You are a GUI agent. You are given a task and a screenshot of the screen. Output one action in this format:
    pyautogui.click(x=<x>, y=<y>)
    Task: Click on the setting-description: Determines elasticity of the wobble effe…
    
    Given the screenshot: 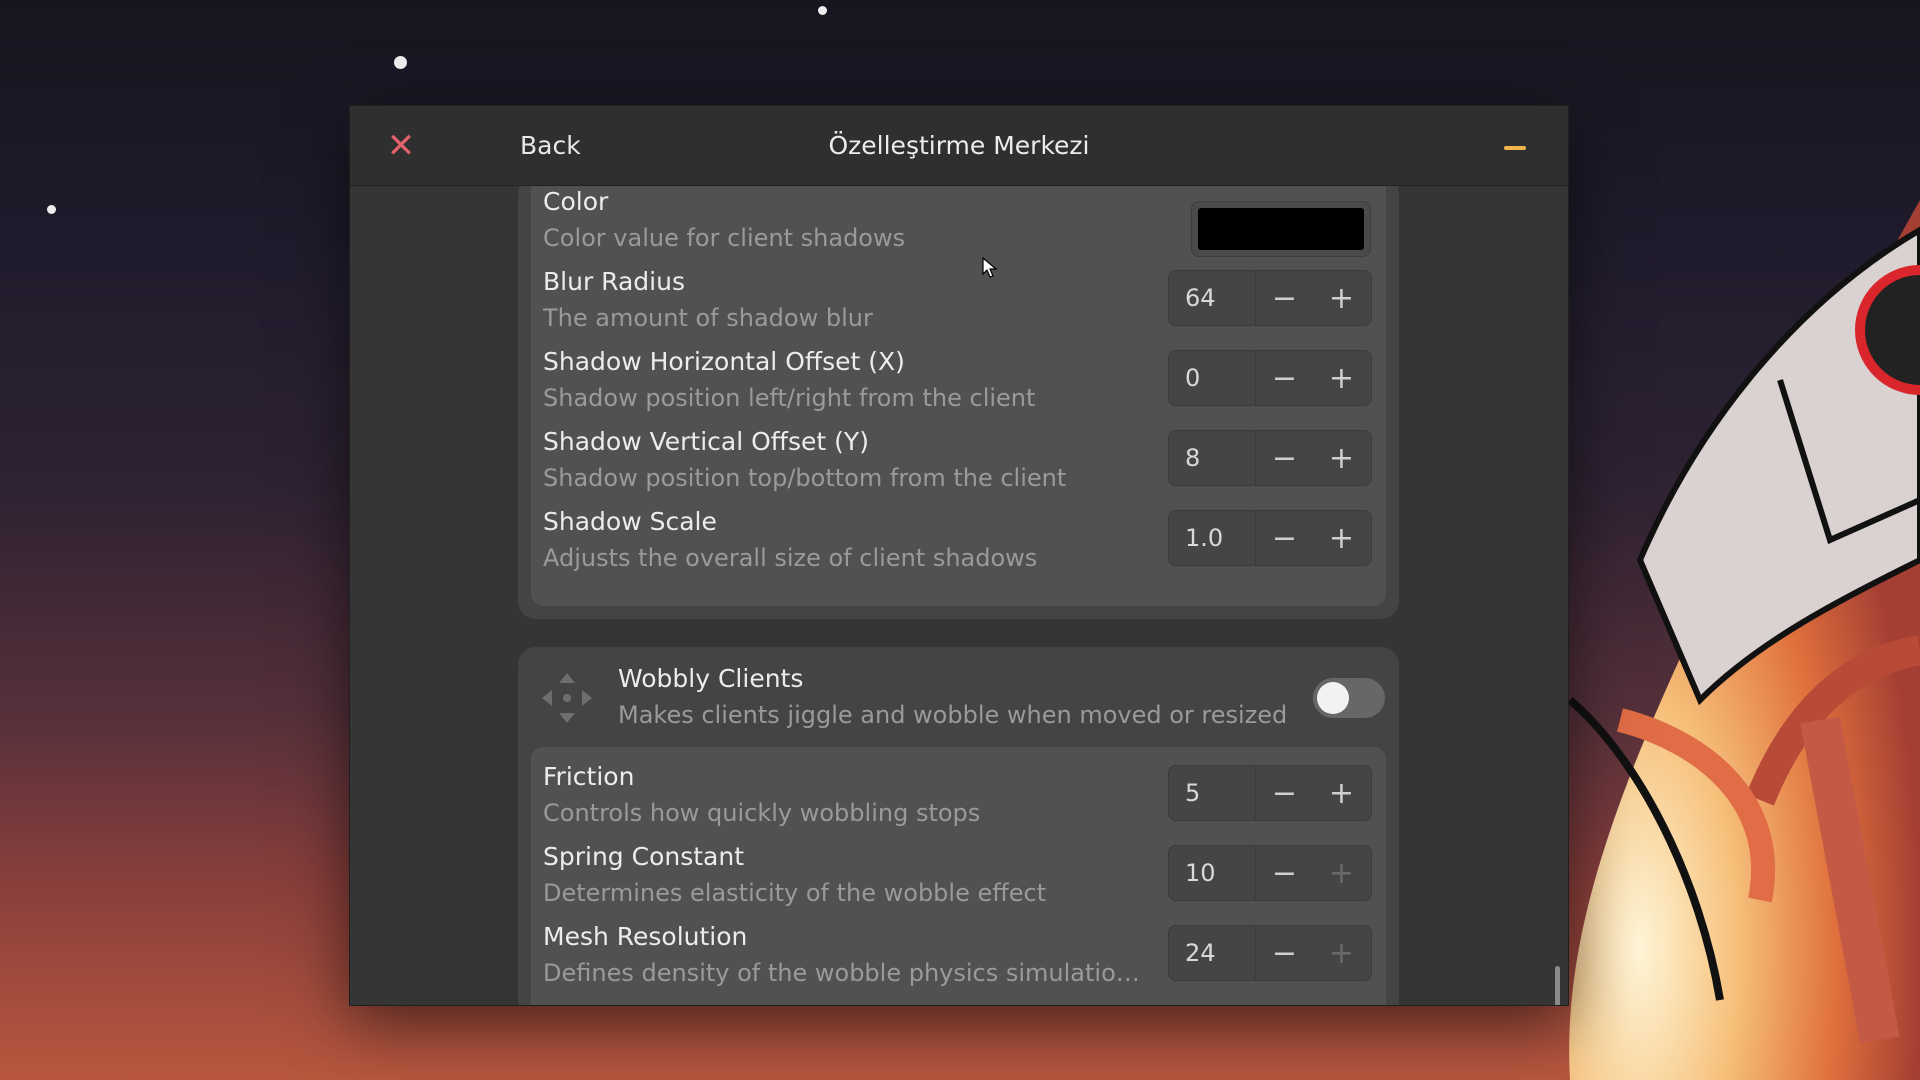 What is the action you would take?
    pyautogui.click(x=795, y=893)
    